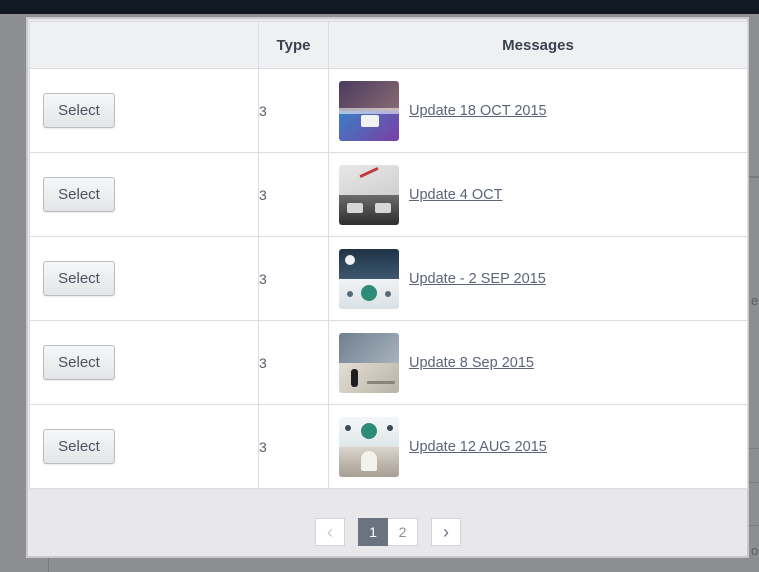 The width and height of the screenshot is (759, 572). I want to click on message-link: Update 12 AUG 2015, so click(478, 447).